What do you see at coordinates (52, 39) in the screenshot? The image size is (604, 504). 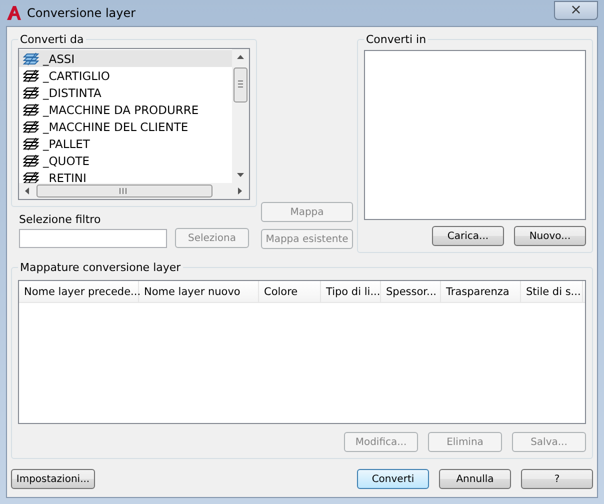 I see `group-label: Converti da` at bounding box center [52, 39].